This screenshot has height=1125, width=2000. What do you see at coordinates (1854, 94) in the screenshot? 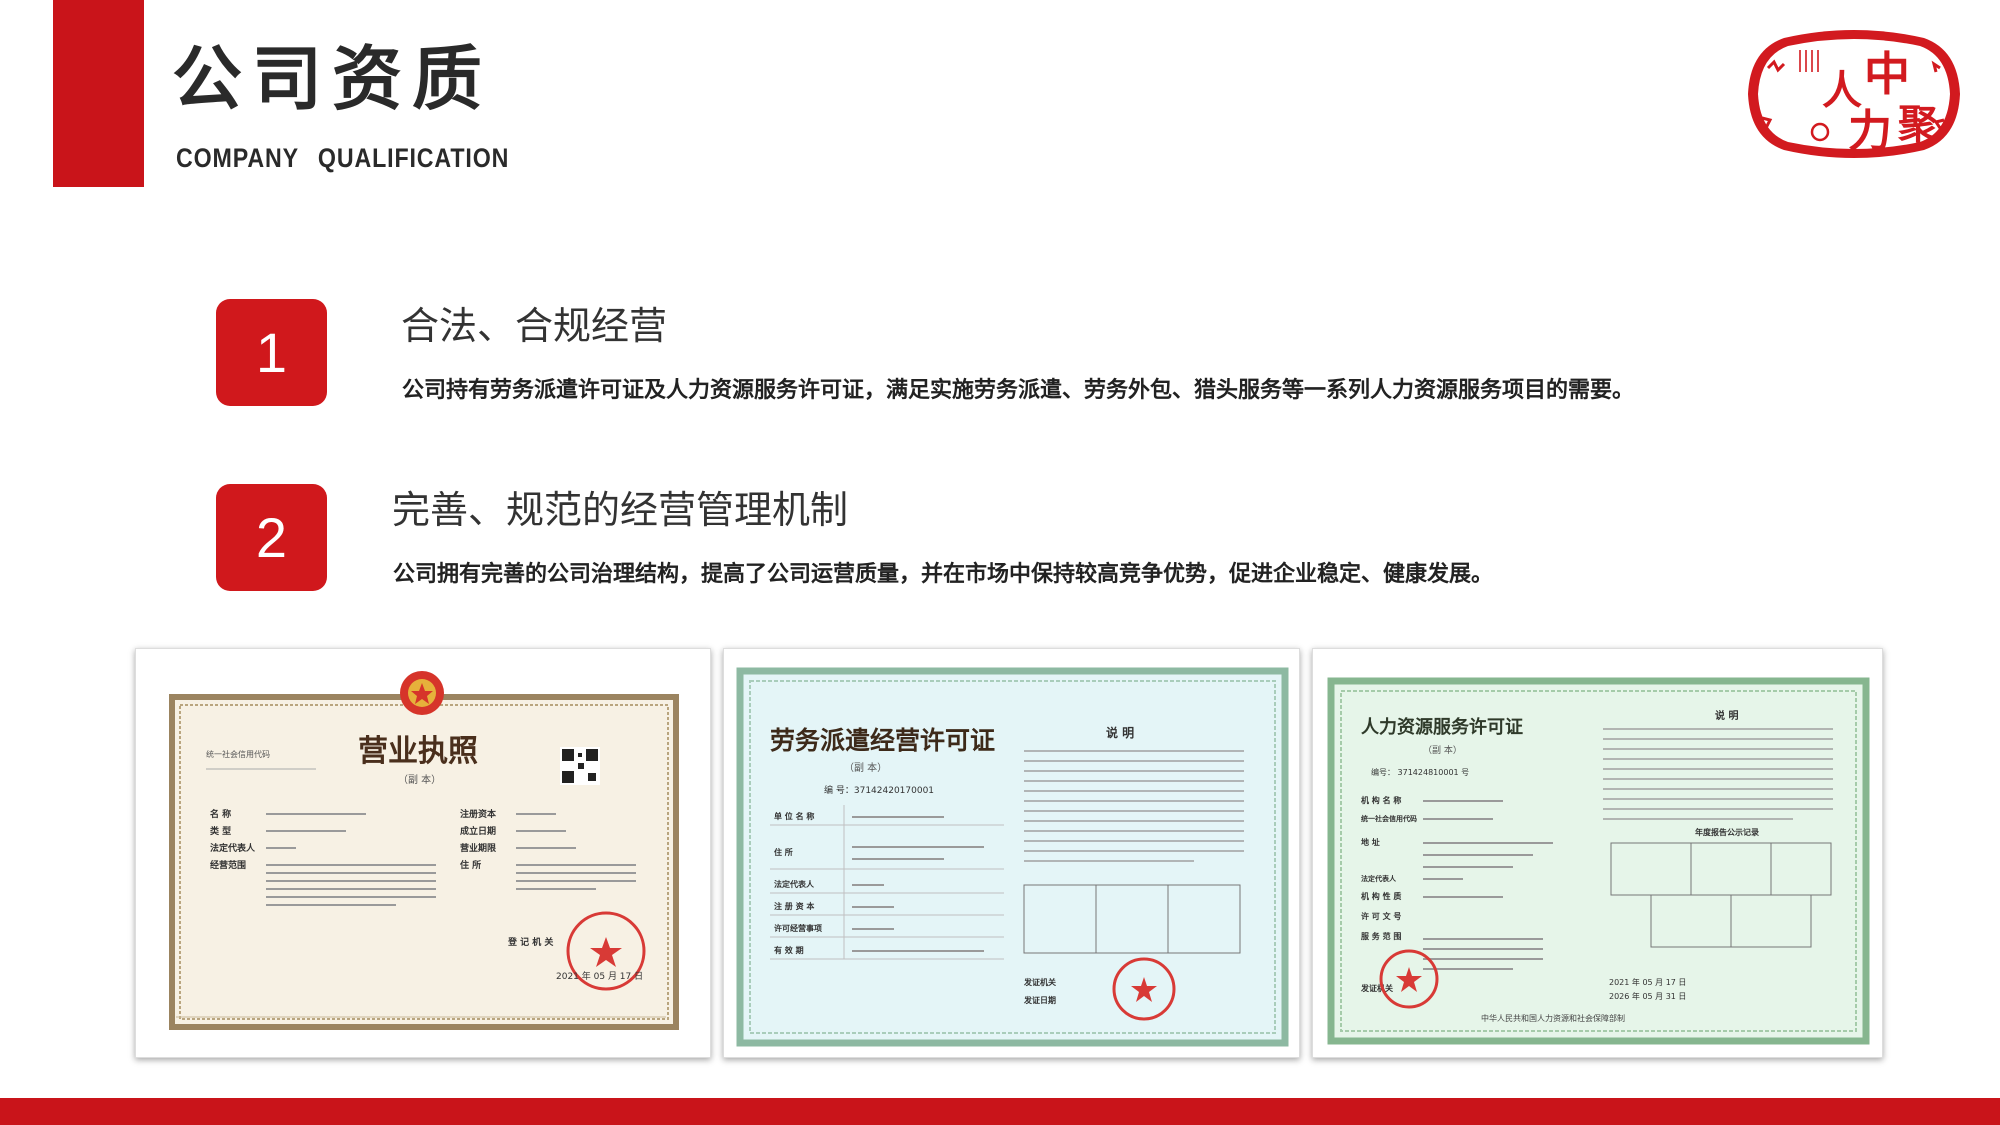
I see `company-logo: 中 人 聚 力` at bounding box center [1854, 94].